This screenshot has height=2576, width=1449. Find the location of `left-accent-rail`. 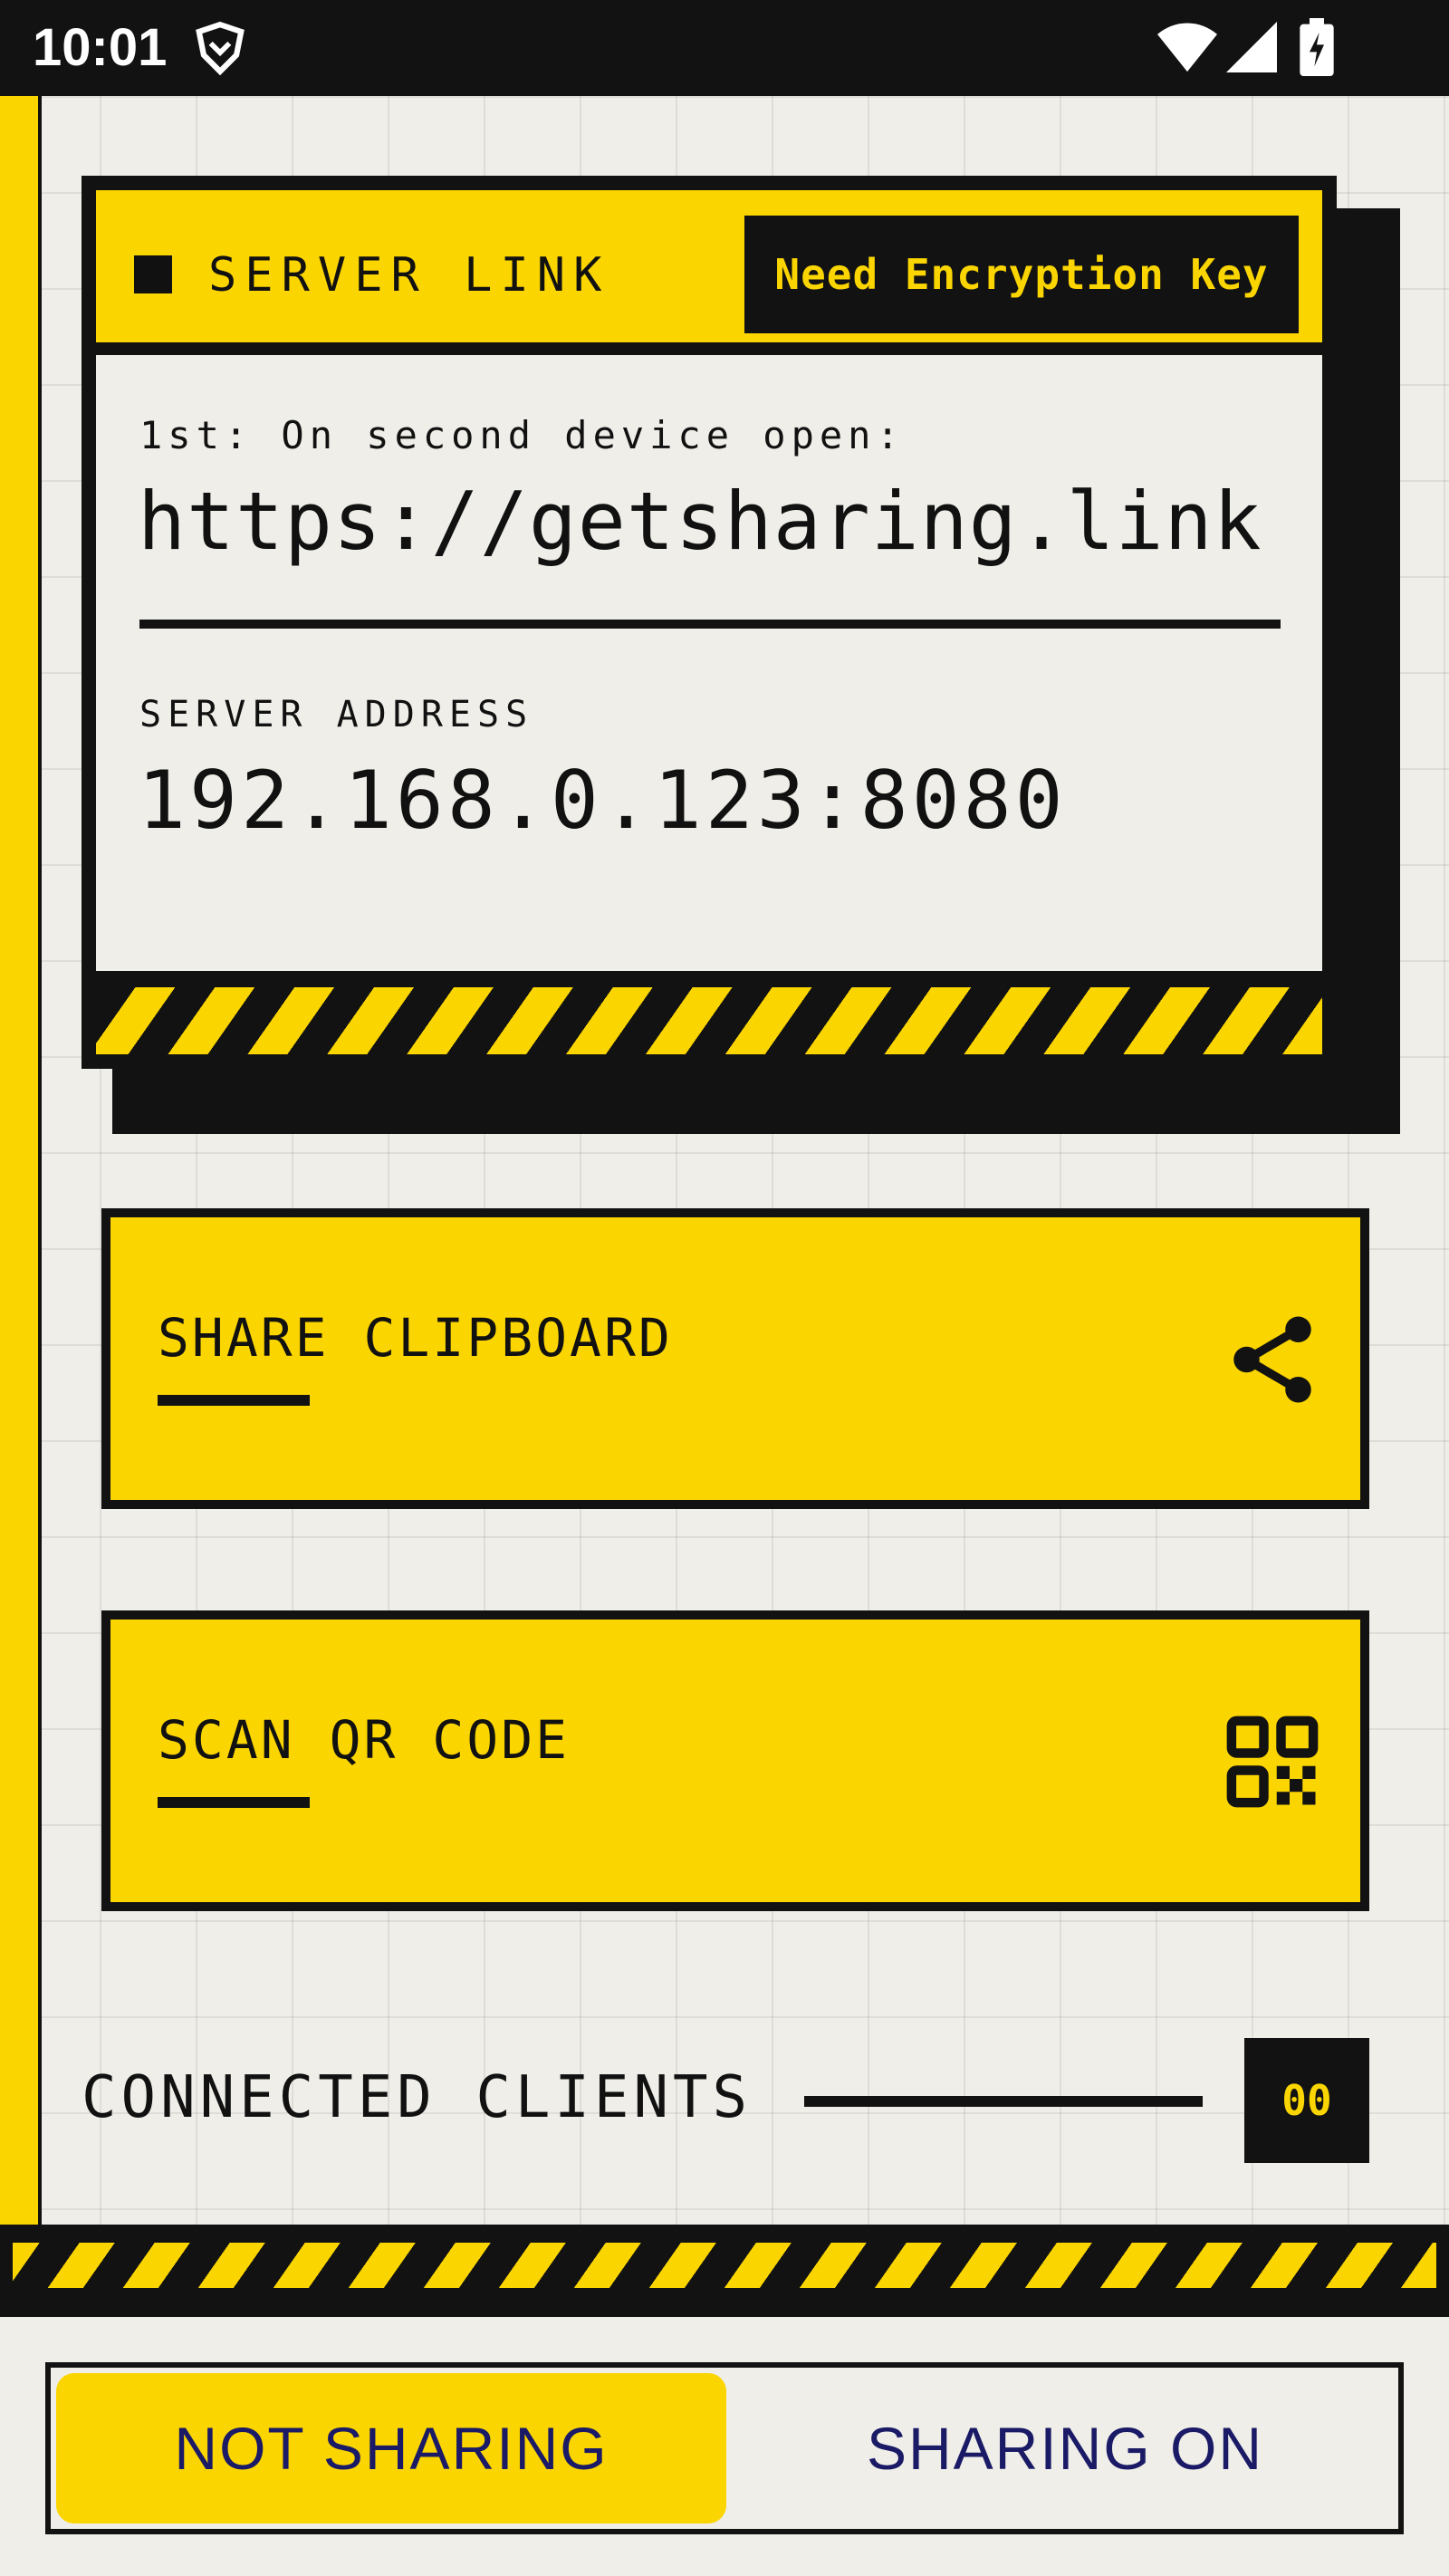

left-accent-rail is located at coordinates (21, 1162).